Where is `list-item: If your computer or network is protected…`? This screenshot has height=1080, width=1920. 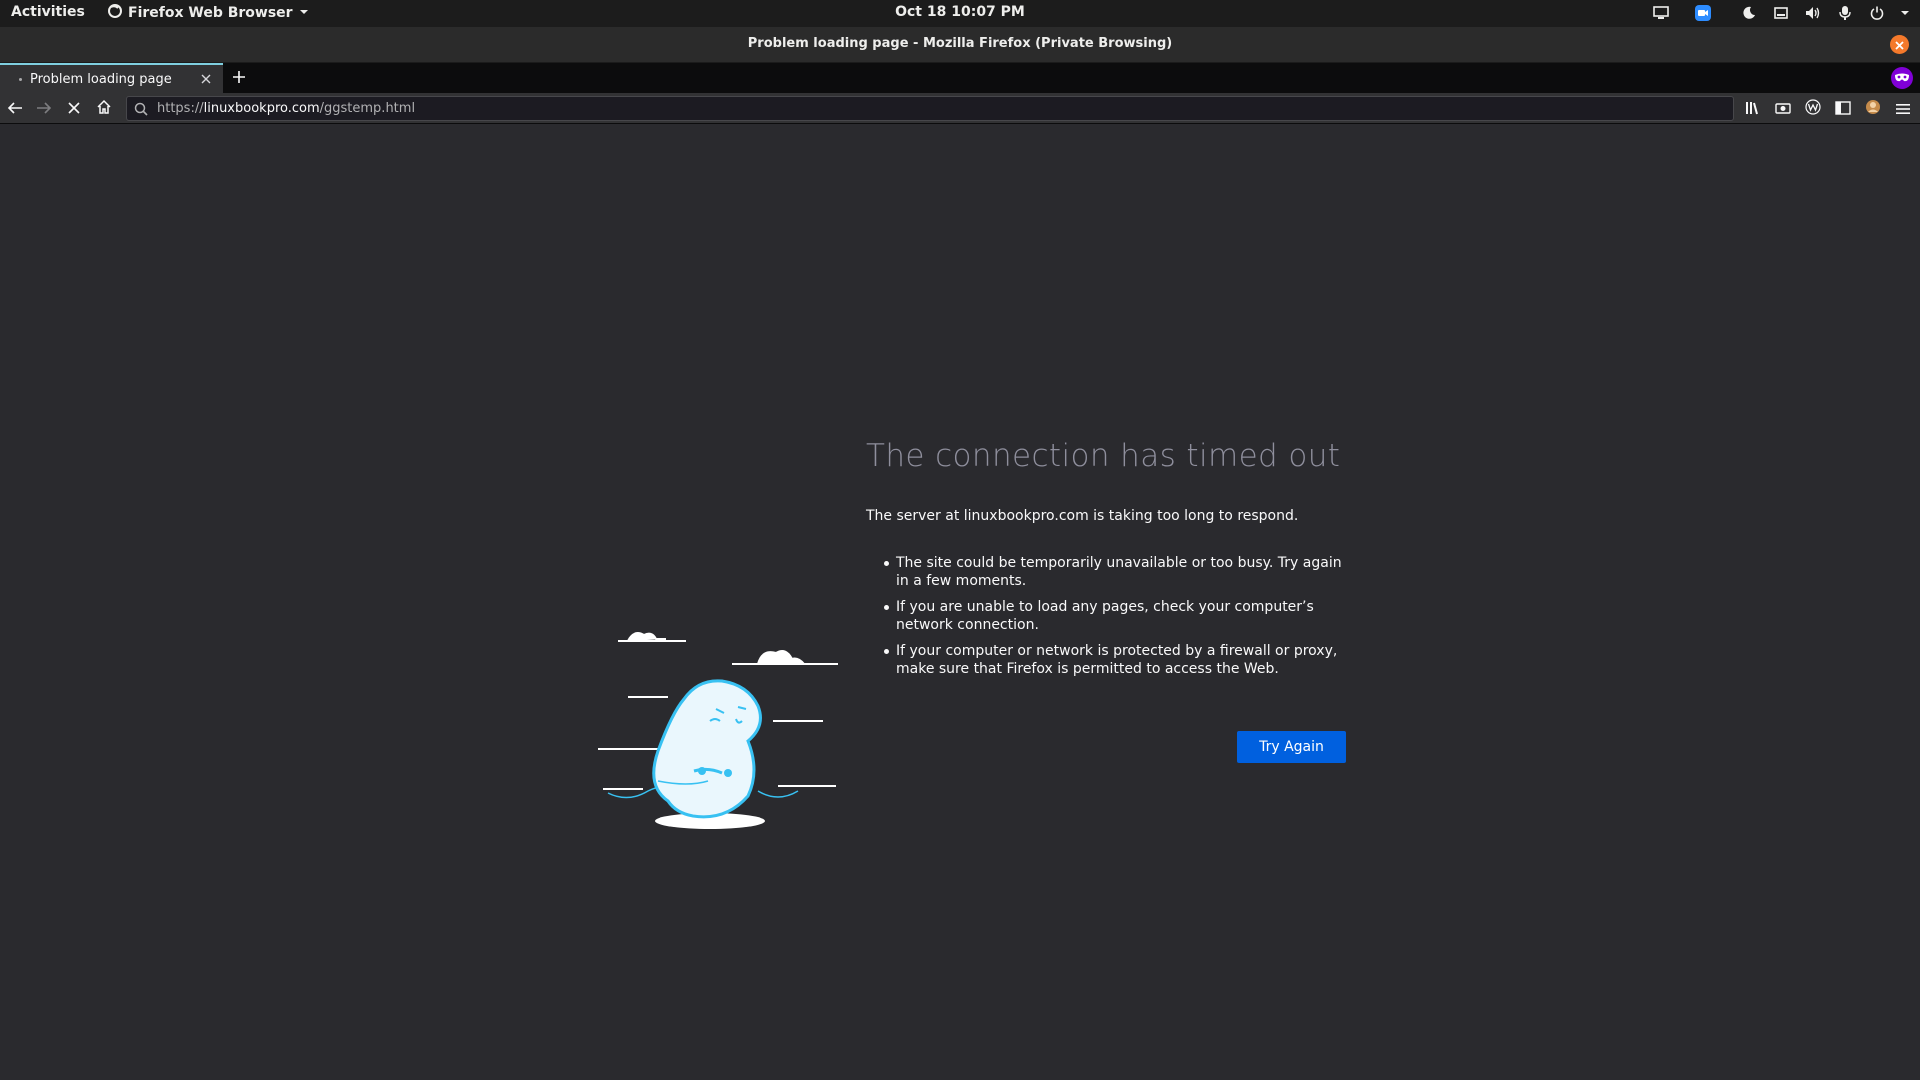
list-item: If your computer or network is protected… is located at coordinates (1106, 660).